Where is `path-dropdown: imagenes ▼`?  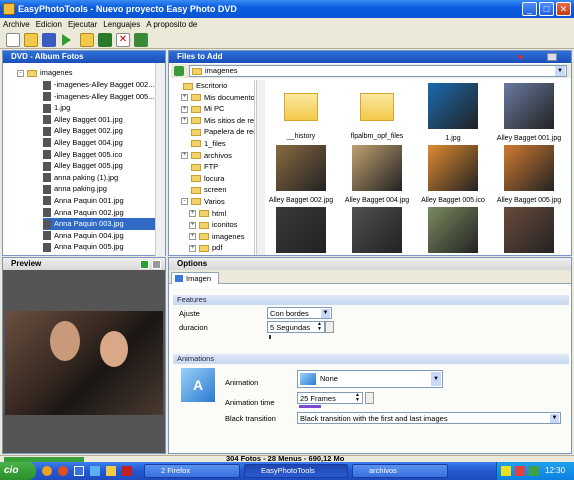
path-dropdown: imagenes ▼ is located at coordinates (378, 71).